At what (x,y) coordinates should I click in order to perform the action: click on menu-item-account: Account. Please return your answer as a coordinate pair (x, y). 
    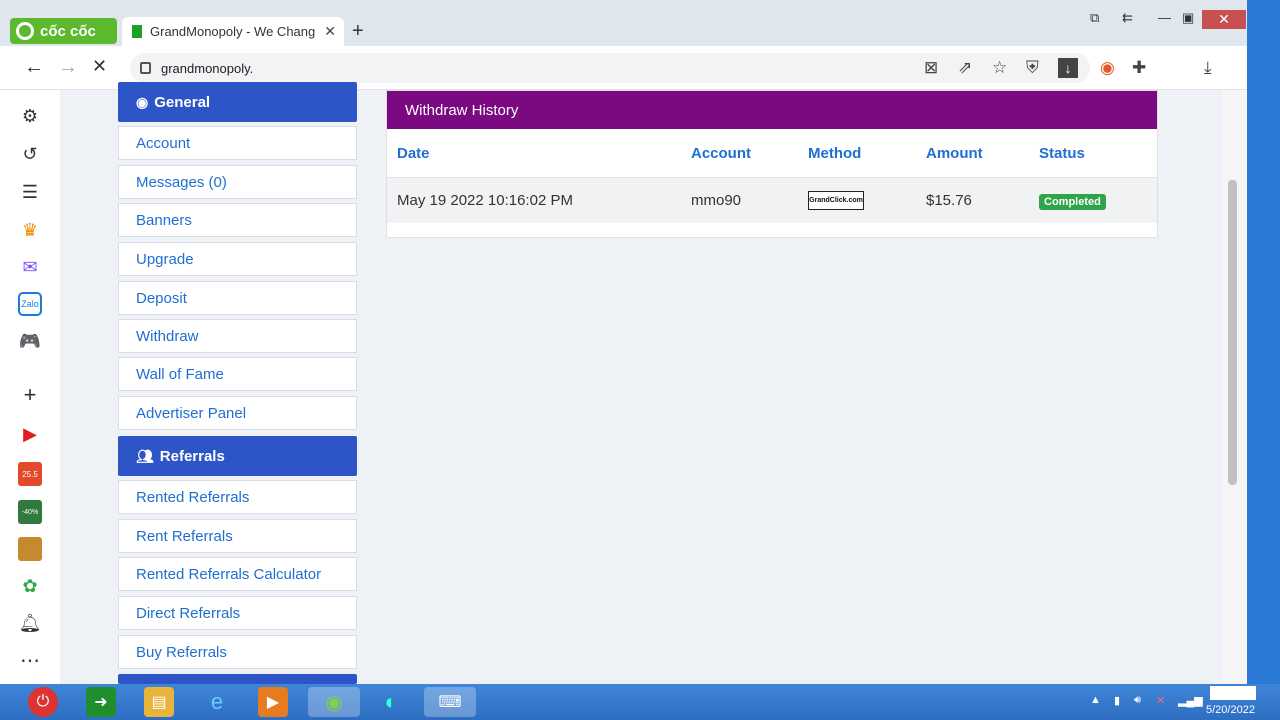
    Looking at the image, I should click on (237, 143).